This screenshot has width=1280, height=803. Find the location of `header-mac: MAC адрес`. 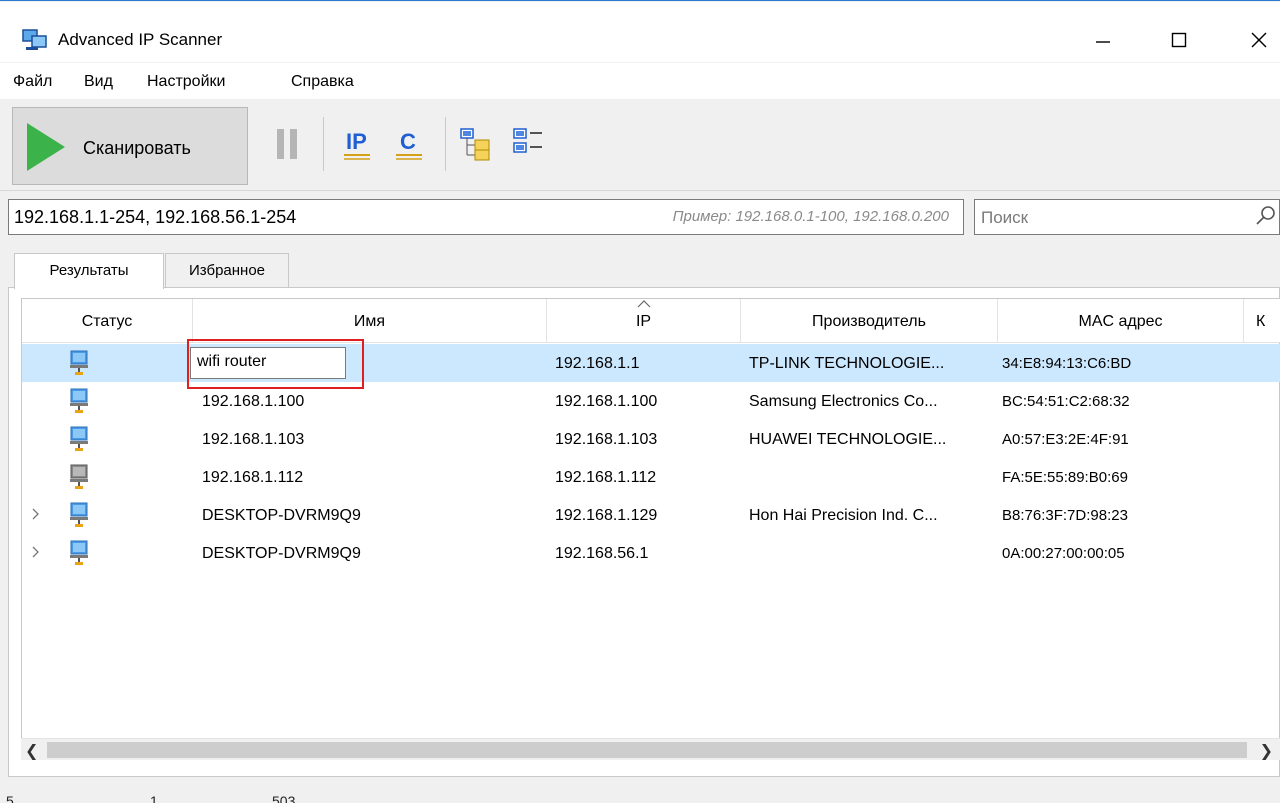

header-mac: MAC адрес is located at coordinates (1121, 321).